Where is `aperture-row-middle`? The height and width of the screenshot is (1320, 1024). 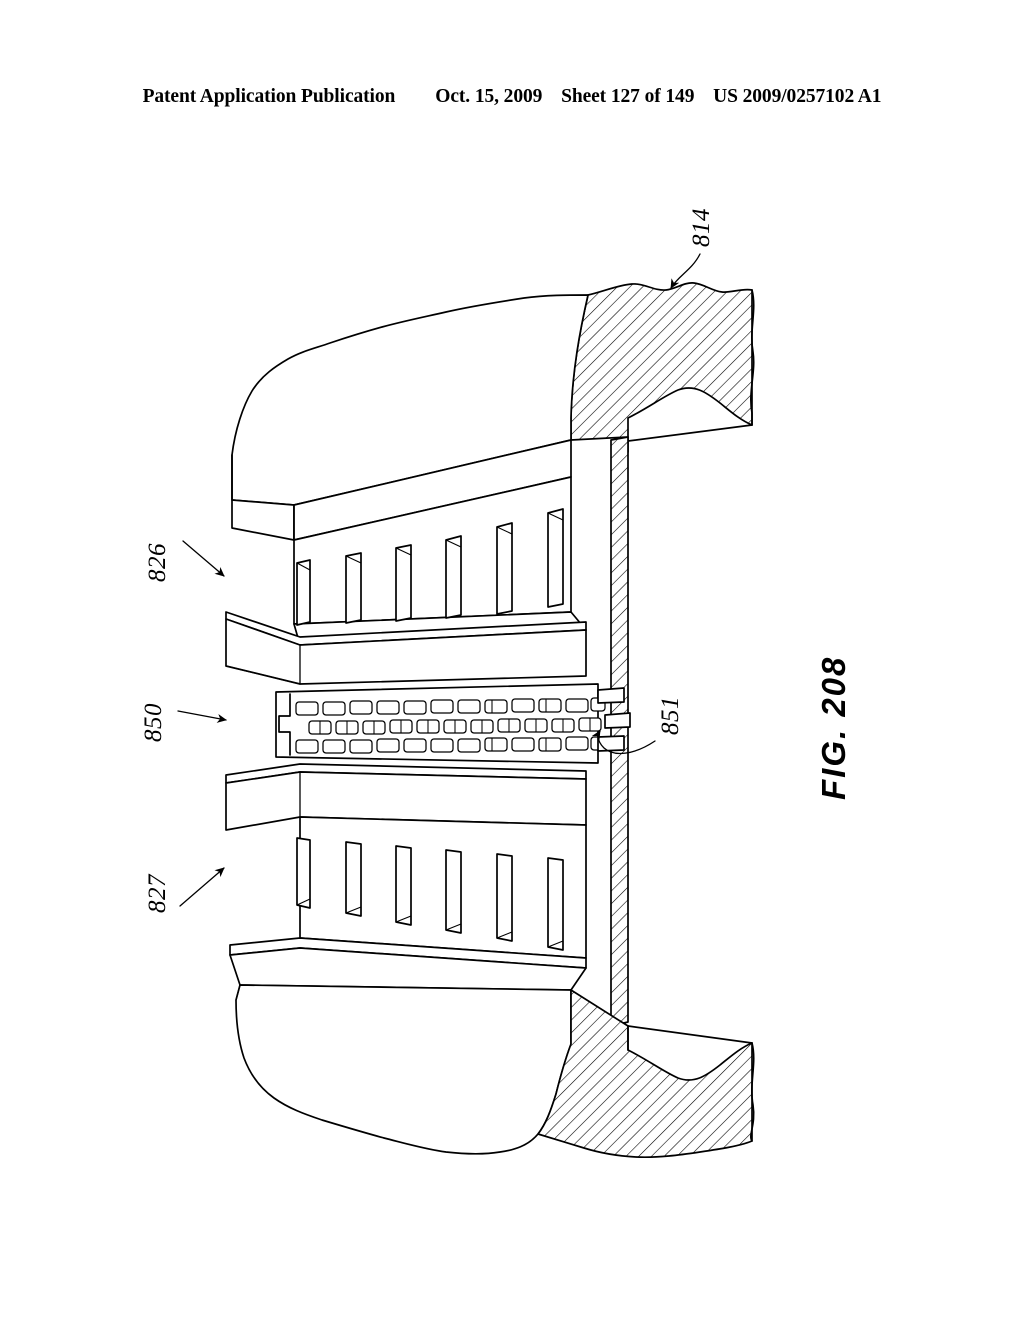
aperture-row-middle is located at coordinates (455, 726).